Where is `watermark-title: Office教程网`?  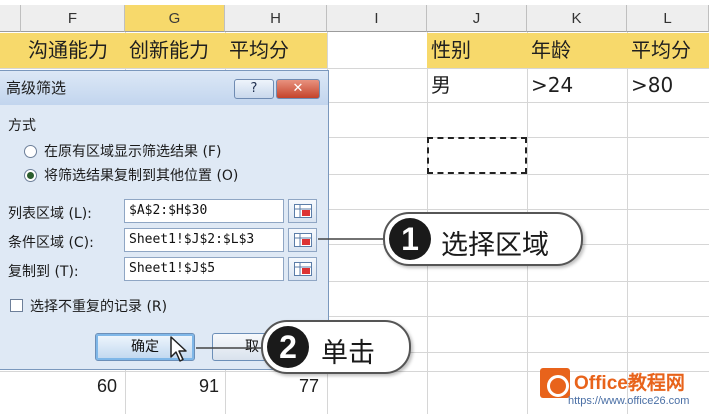
watermark-title: Office教程网 is located at coordinates (629, 383).